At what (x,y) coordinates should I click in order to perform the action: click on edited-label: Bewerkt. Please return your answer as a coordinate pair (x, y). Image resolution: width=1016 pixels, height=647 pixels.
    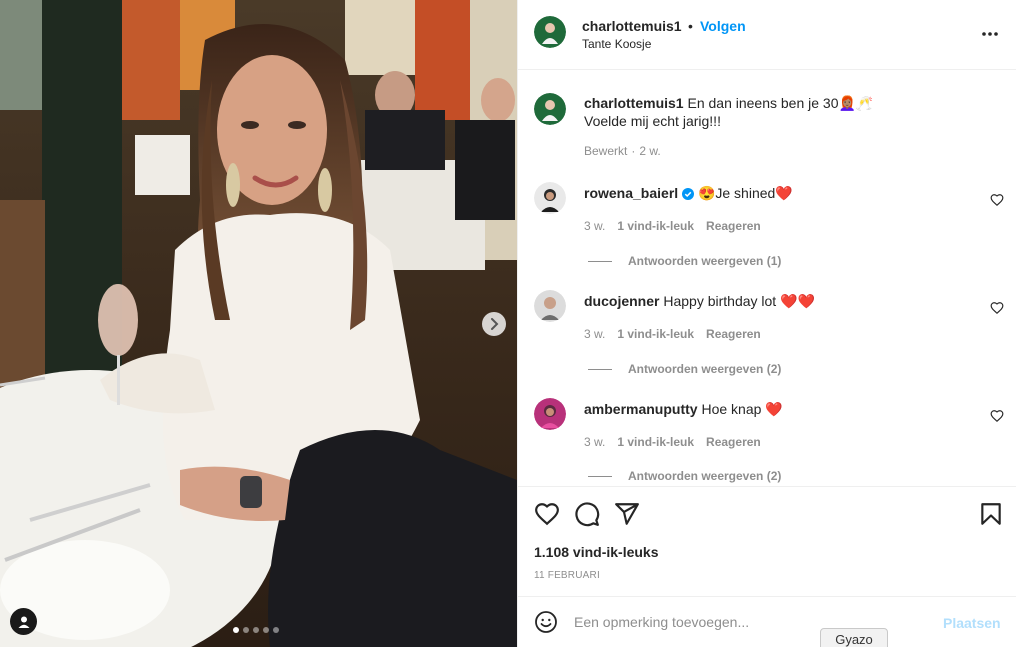
    Looking at the image, I should click on (606, 151).